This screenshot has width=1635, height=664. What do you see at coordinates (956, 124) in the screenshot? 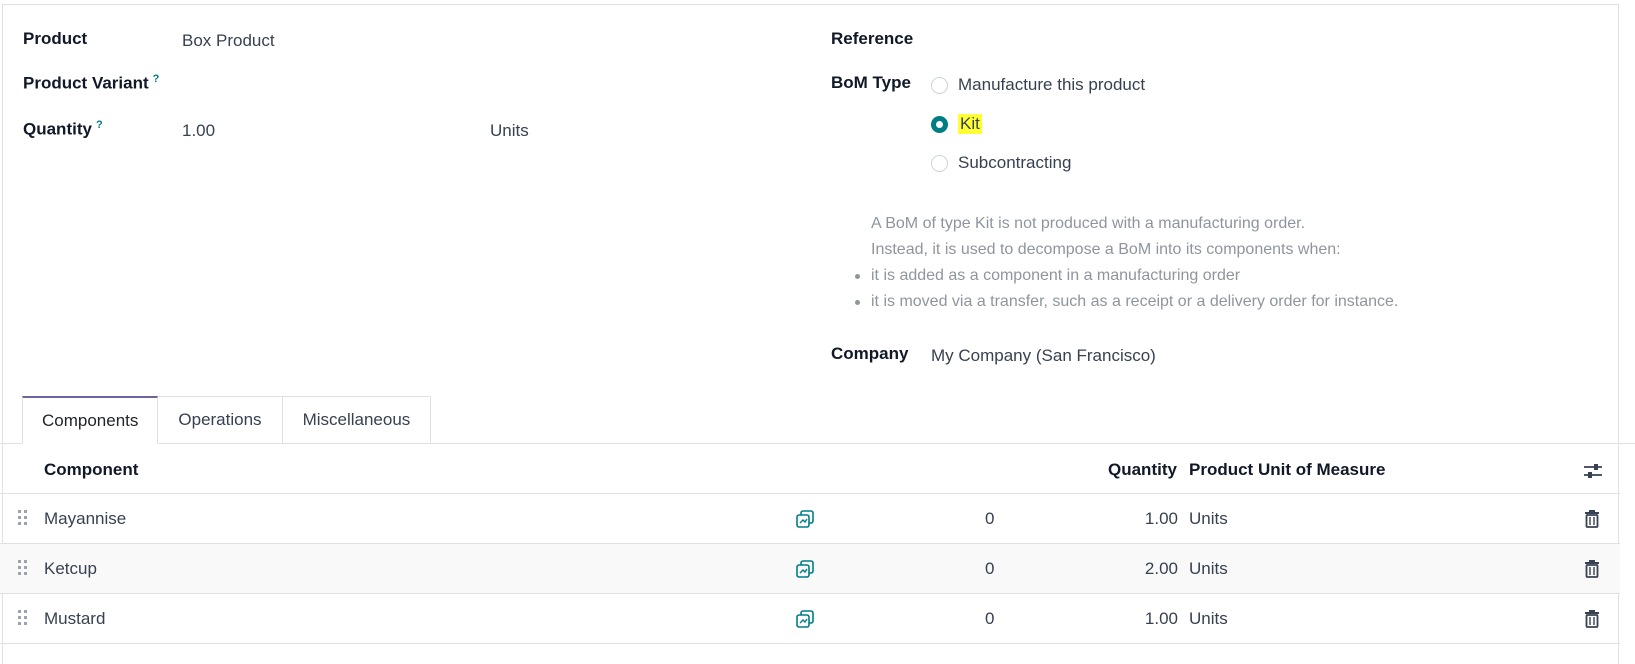
I see `bom-type-option-kit: Kit` at bounding box center [956, 124].